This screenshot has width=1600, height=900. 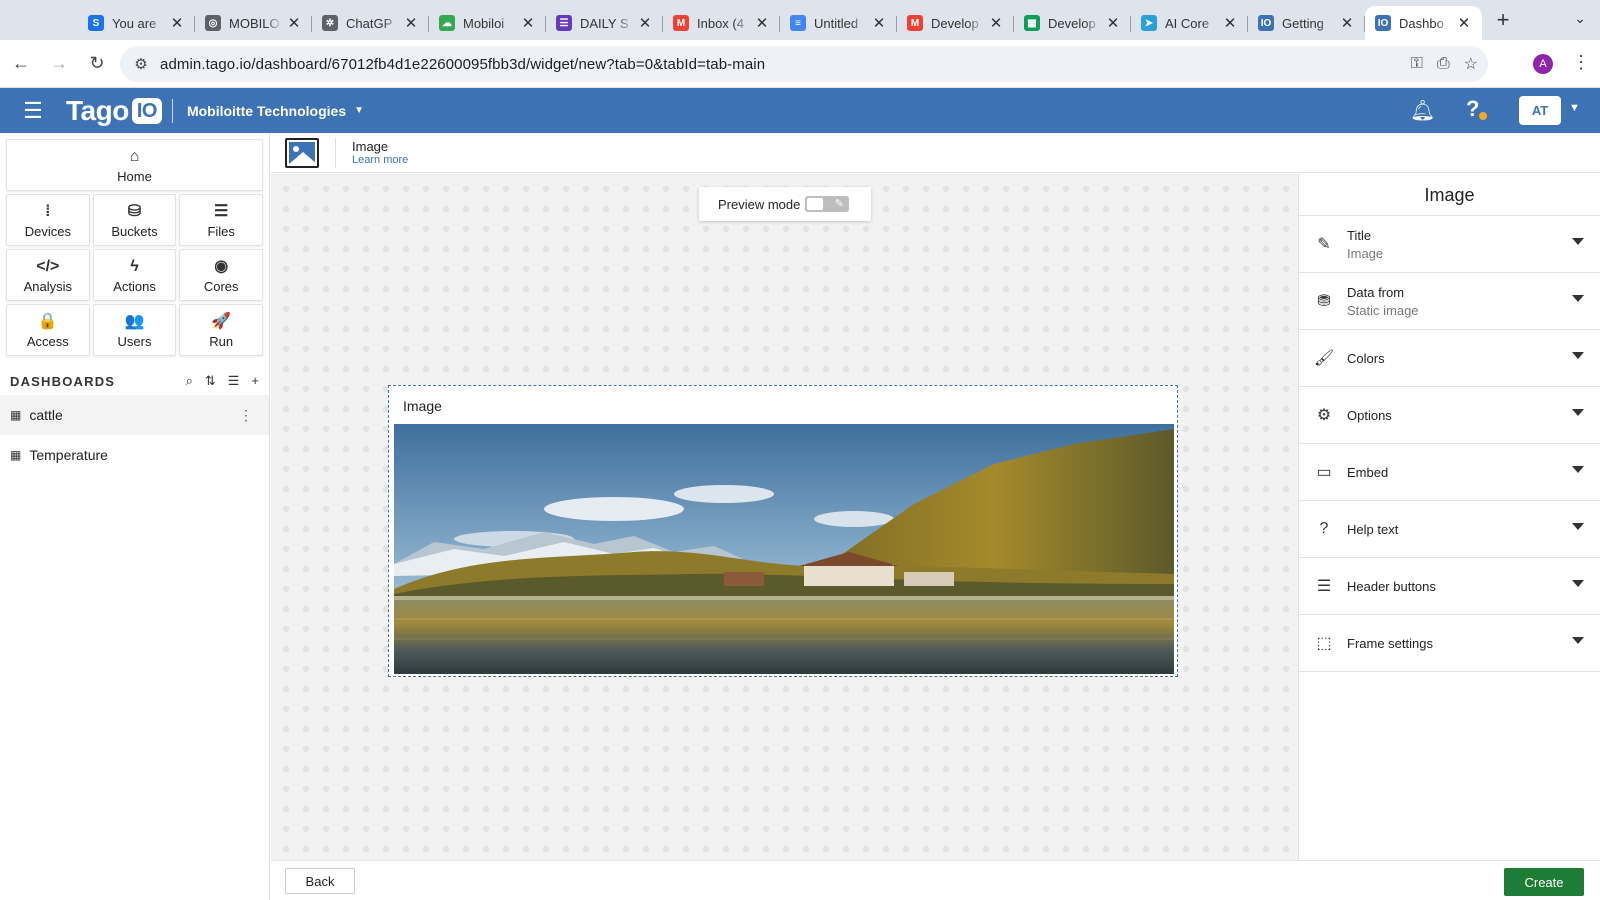 What do you see at coordinates (1477, 109) in the screenshot?
I see `help-icon: ?` at bounding box center [1477, 109].